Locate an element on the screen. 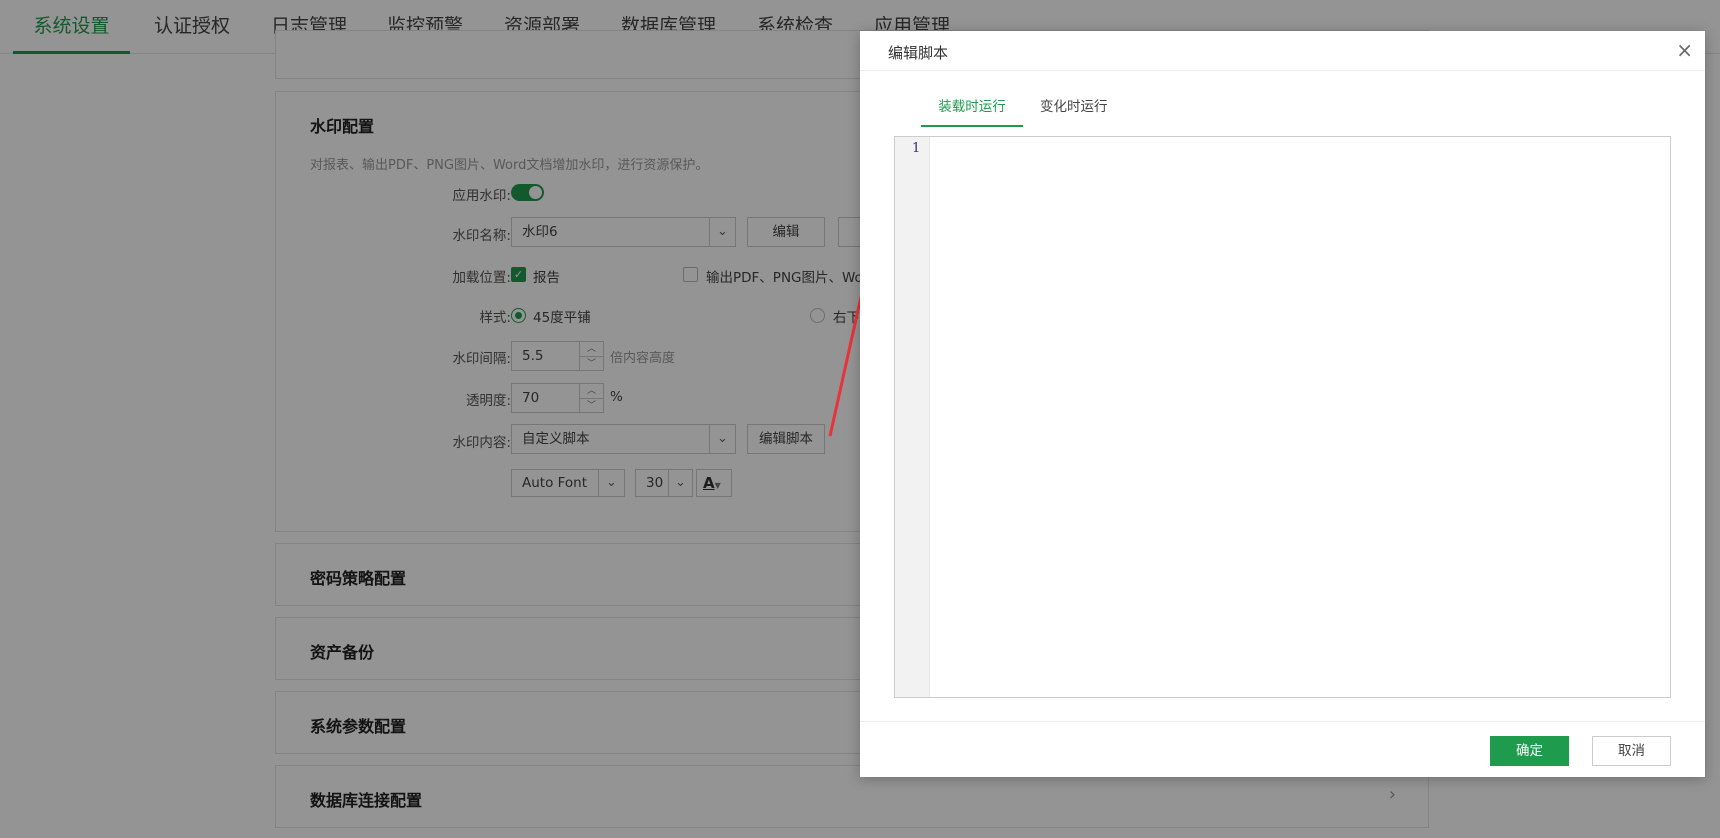 The height and width of the screenshot is (838, 1720). cancel-button: 取消 is located at coordinates (1631, 751).